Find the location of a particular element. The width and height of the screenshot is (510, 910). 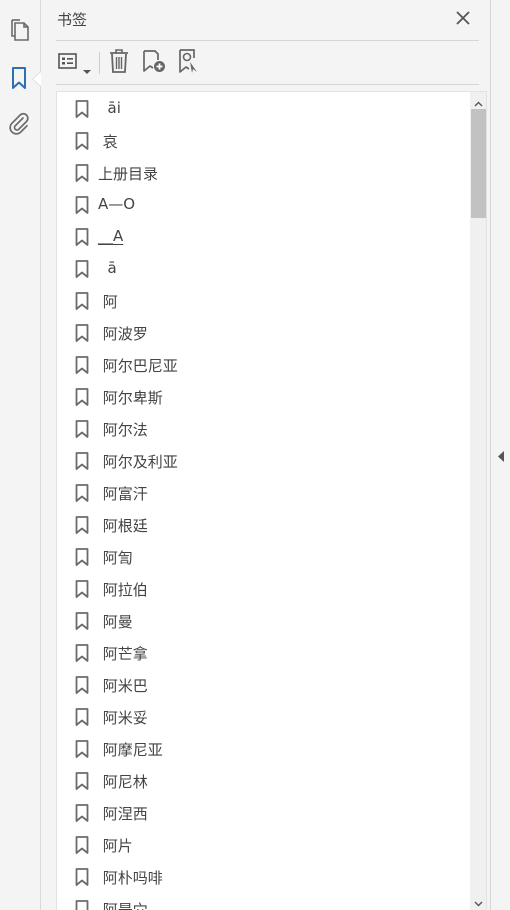

bookmark-label: 阿波罗 is located at coordinates (123, 334).